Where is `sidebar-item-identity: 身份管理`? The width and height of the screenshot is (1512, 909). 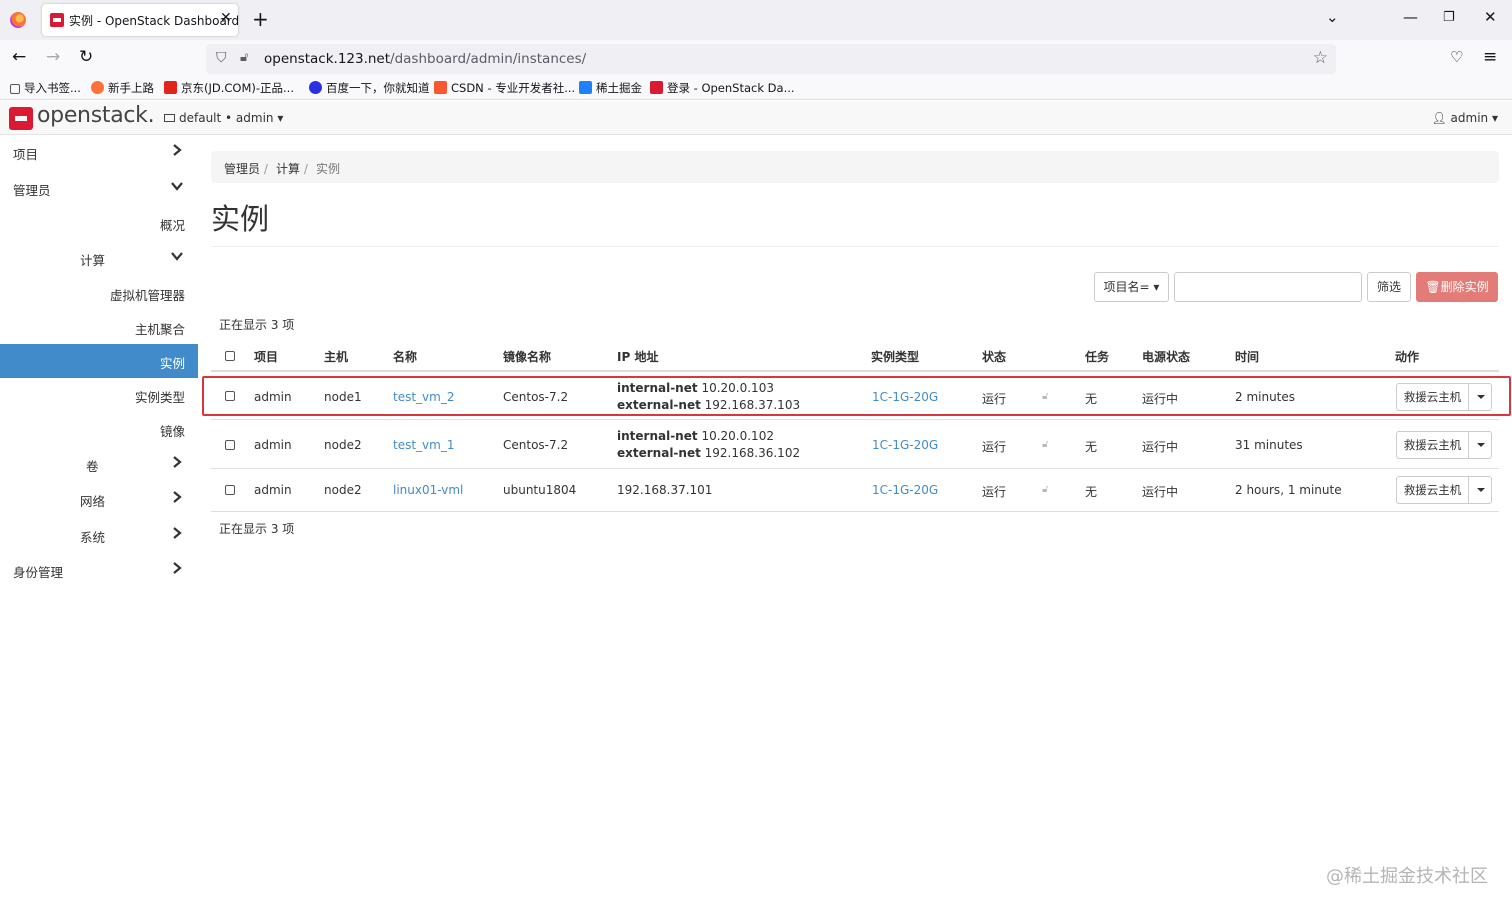
sidebar-item-identity: 身份管理 is located at coordinates (99, 570).